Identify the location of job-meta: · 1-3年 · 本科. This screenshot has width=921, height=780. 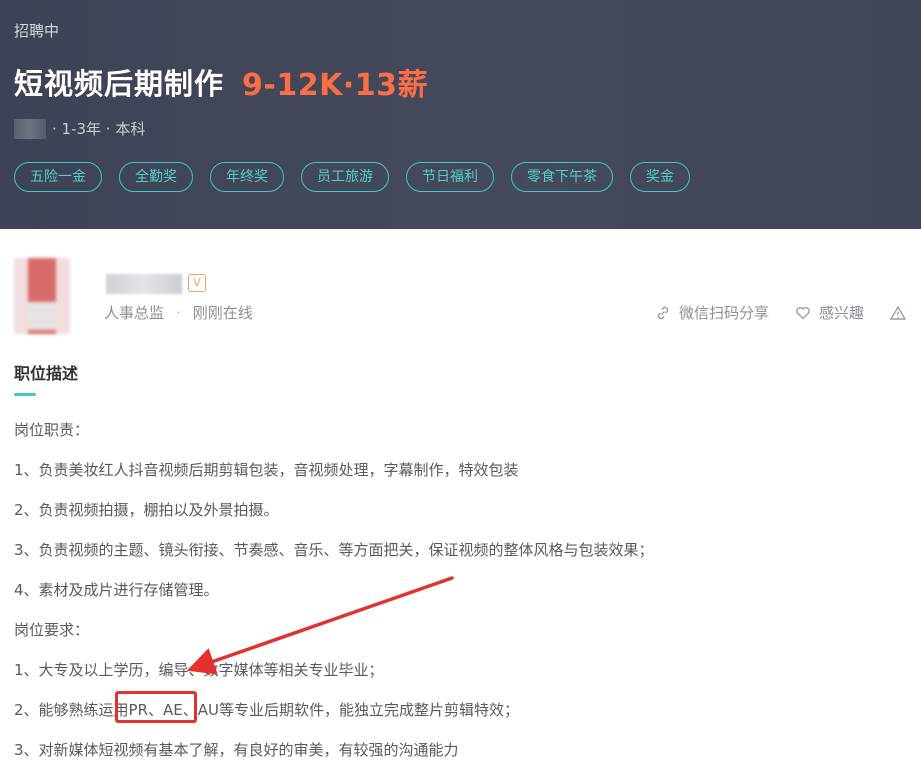
(79, 128).